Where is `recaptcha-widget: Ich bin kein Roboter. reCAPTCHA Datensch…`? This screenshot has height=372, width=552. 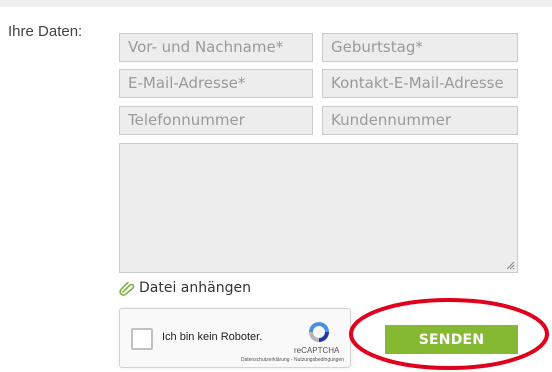
recaptcha-widget: Ich bin kein Roboter. reCAPTCHA Datensch… is located at coordinates (235, 338).